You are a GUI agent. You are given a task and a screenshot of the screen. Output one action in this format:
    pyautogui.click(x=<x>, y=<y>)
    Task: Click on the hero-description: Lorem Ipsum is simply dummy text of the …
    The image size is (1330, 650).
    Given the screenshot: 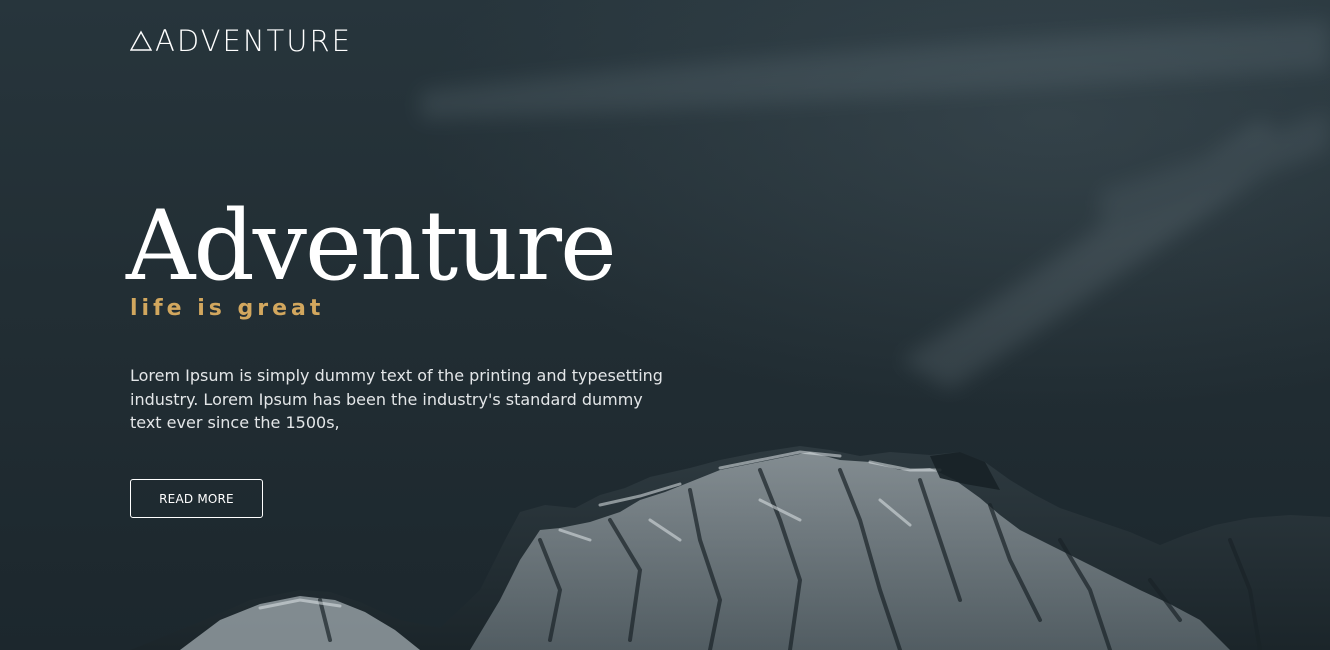 What is the action you would take?
    pyautogui.click(x=396, y=399)
    